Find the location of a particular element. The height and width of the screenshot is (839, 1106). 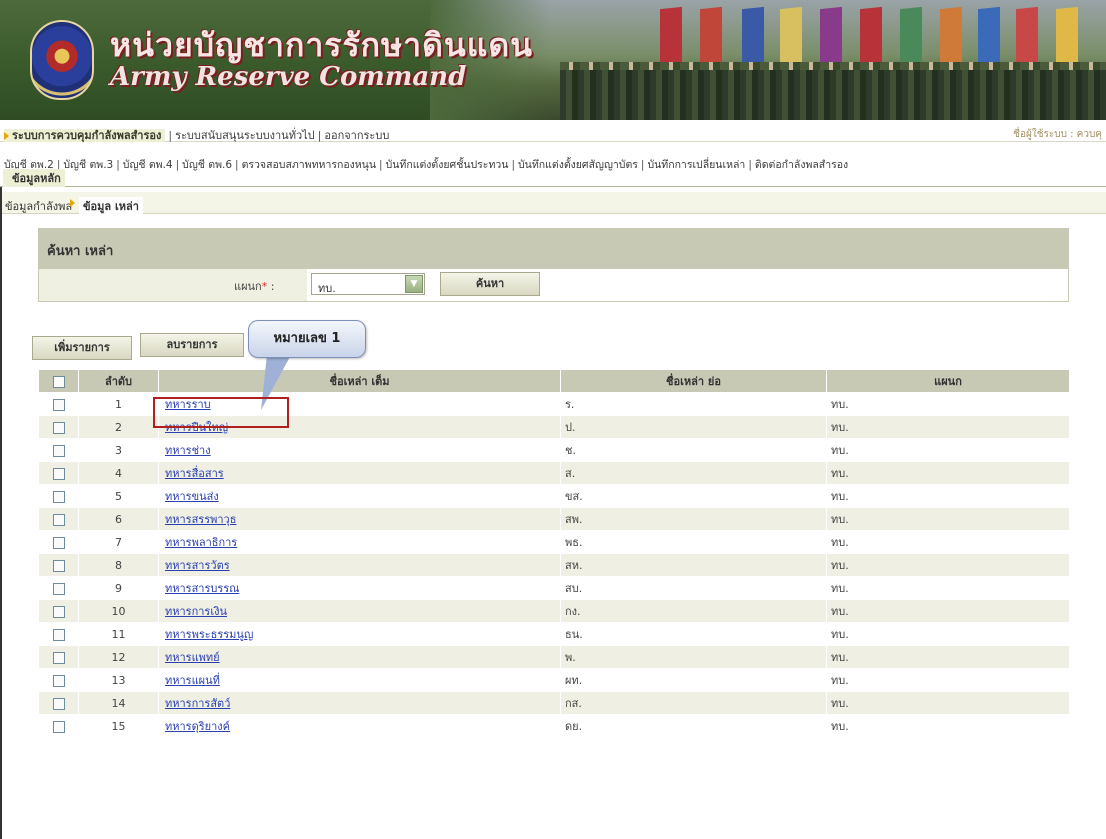

row-short-name: ผท. is located at coordinates (693, 680).